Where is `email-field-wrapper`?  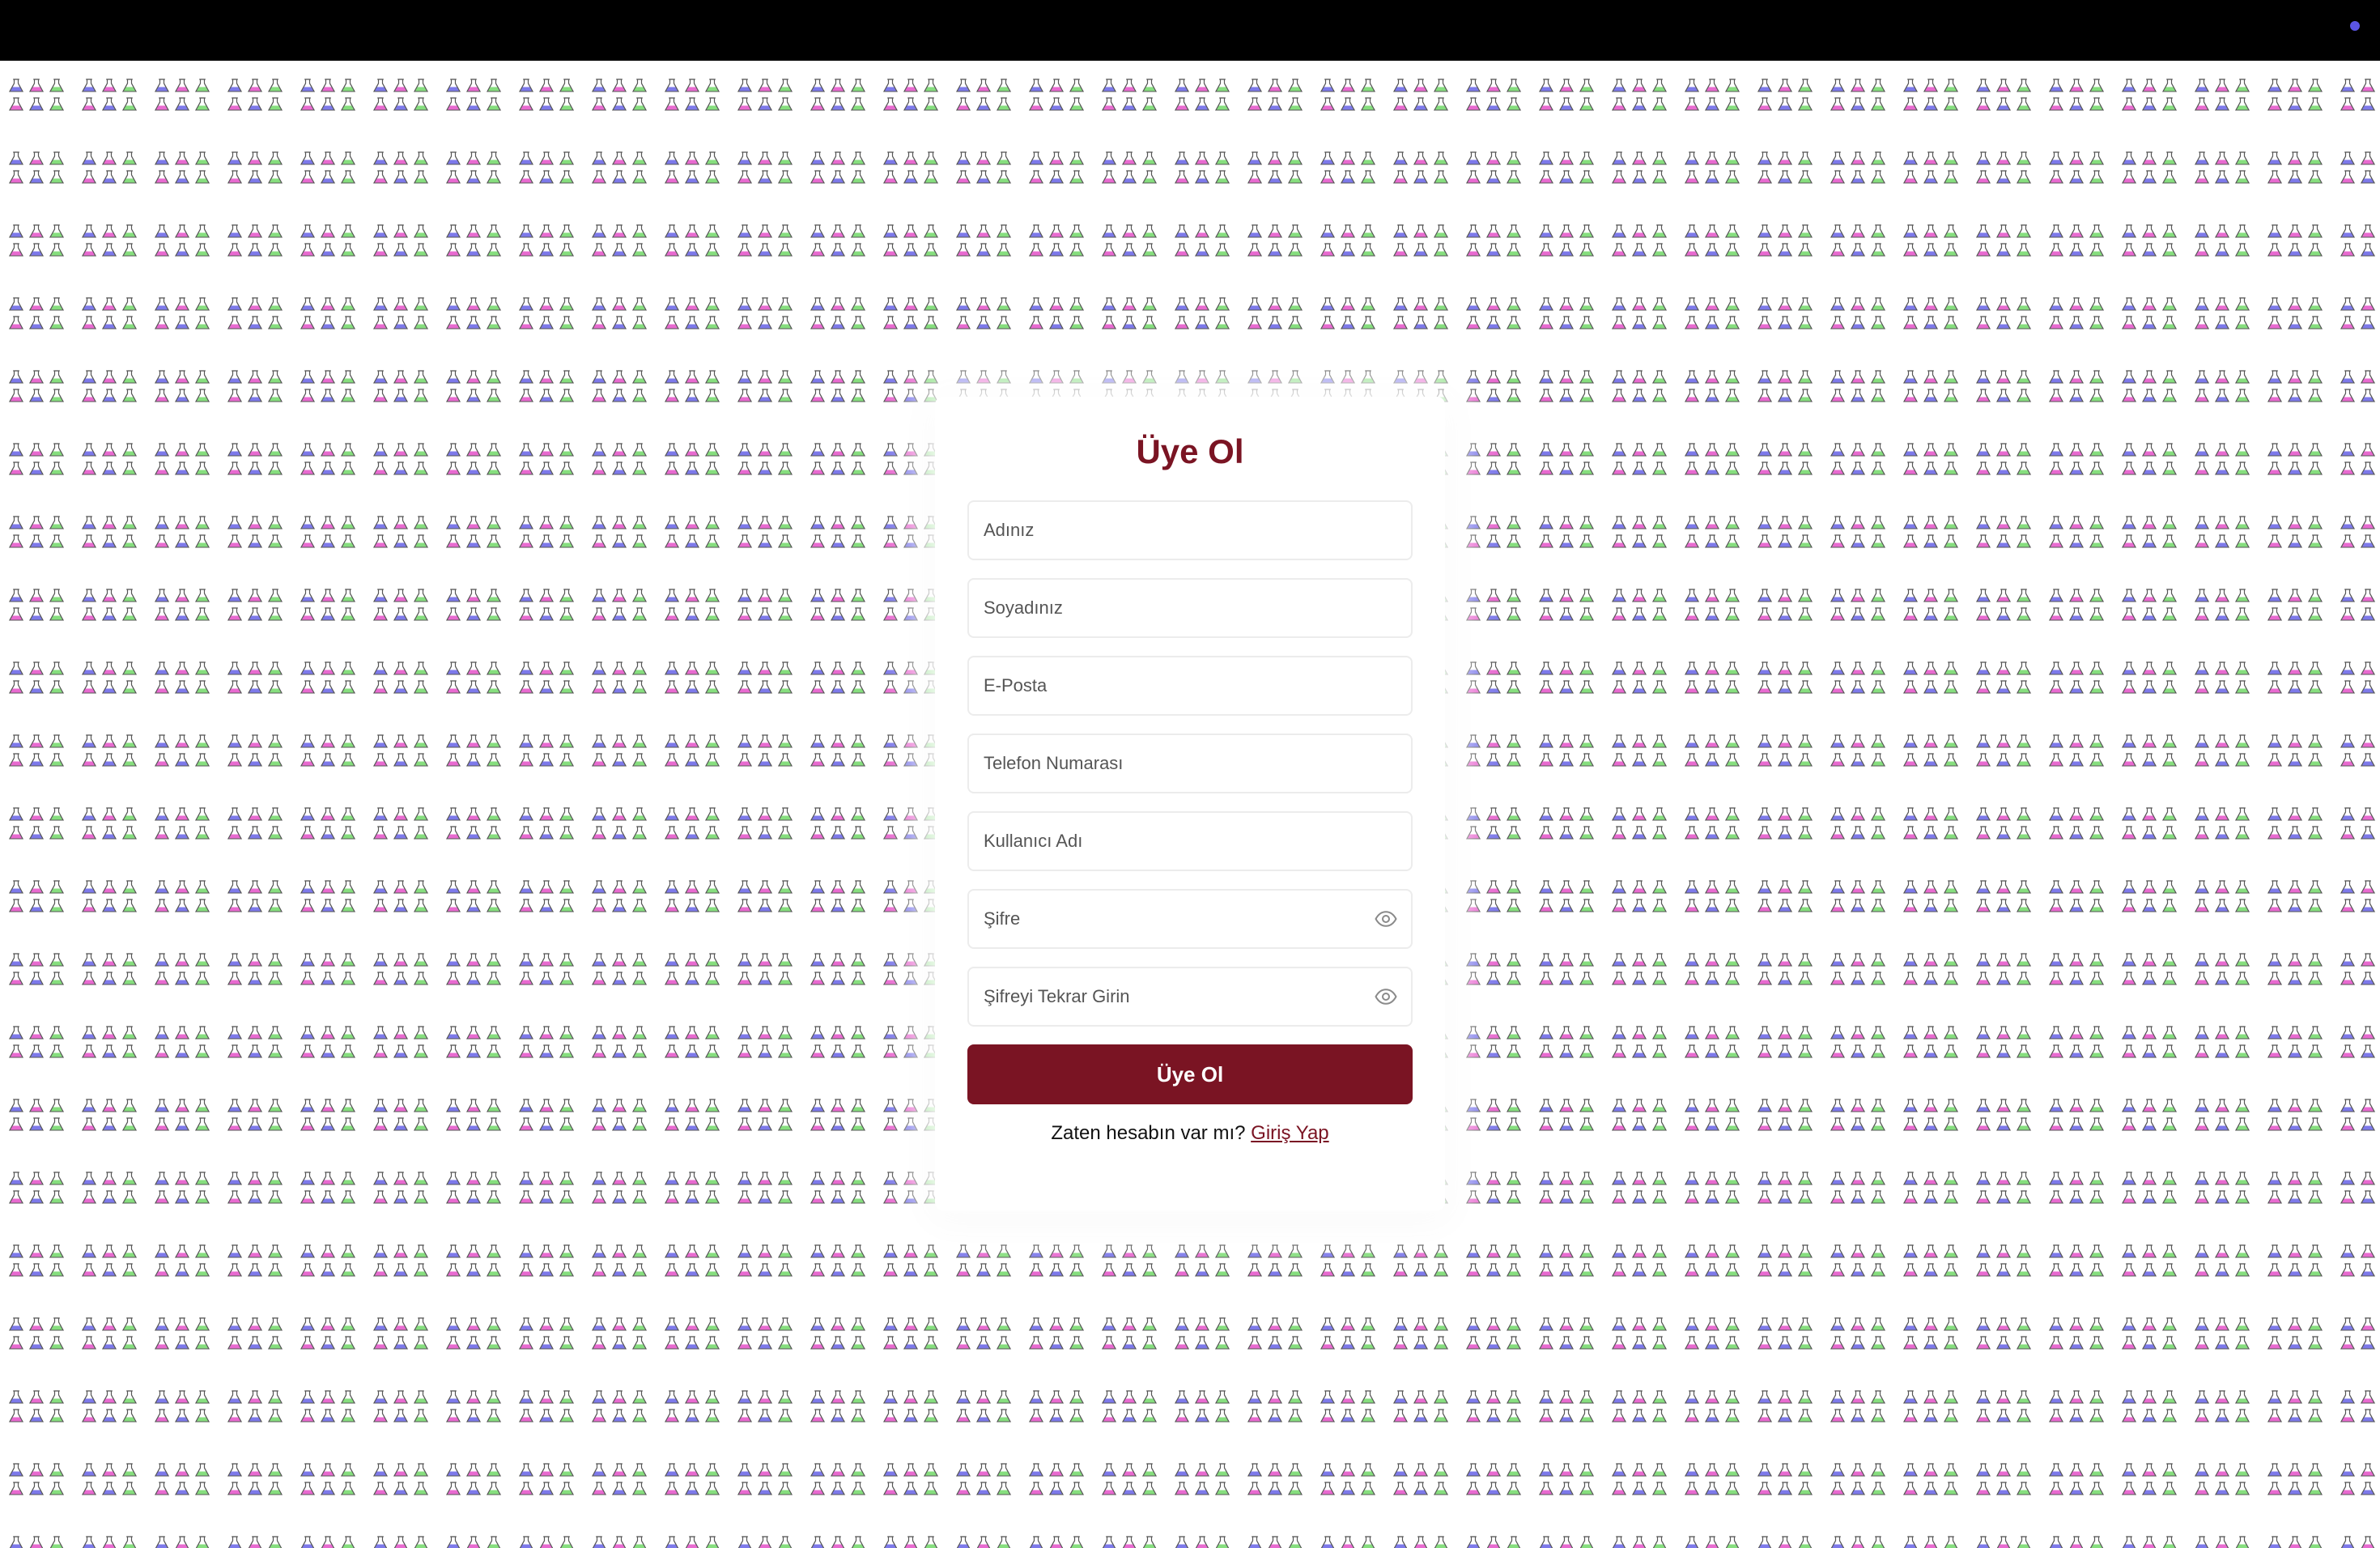
email-field-wrapper is located at coordinates (1190, 686).